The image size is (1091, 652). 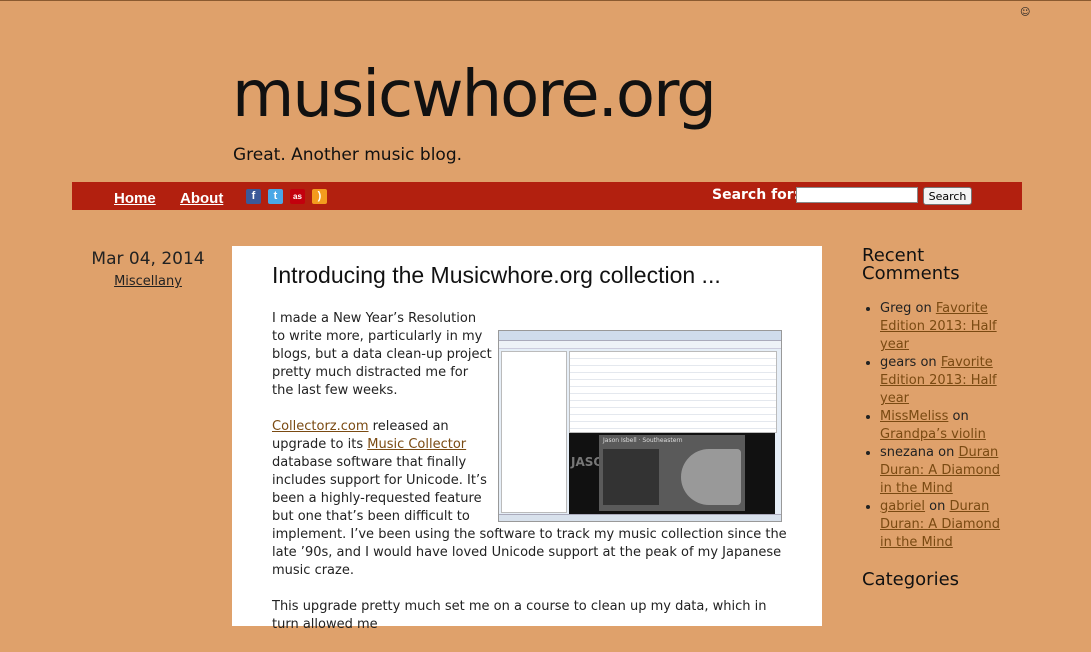 What do you see at coordinates (547, 196) in the screenshot?
I see `nav-bar: Home About f t as ) Search for: Search` at bounding box center [547, 196].